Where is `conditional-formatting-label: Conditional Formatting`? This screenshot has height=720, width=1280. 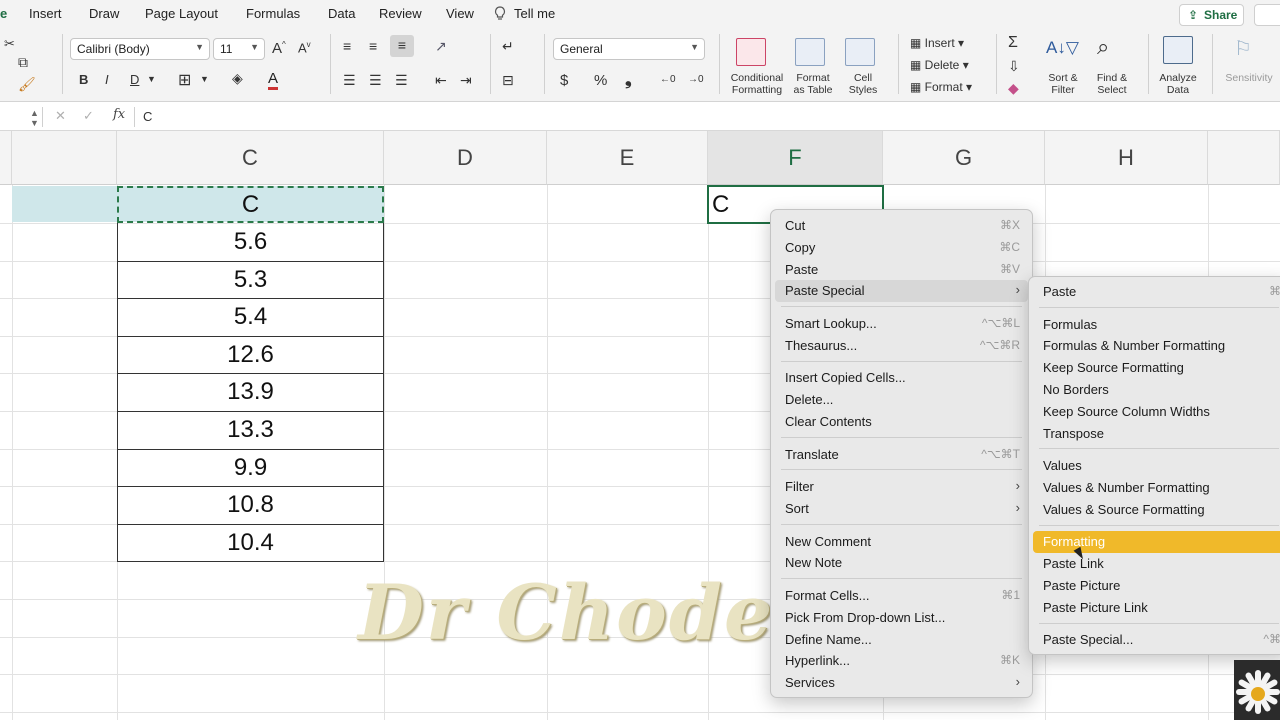 conditional-formatting-label: Conditional Formatting is located at coordinates (757, 84).